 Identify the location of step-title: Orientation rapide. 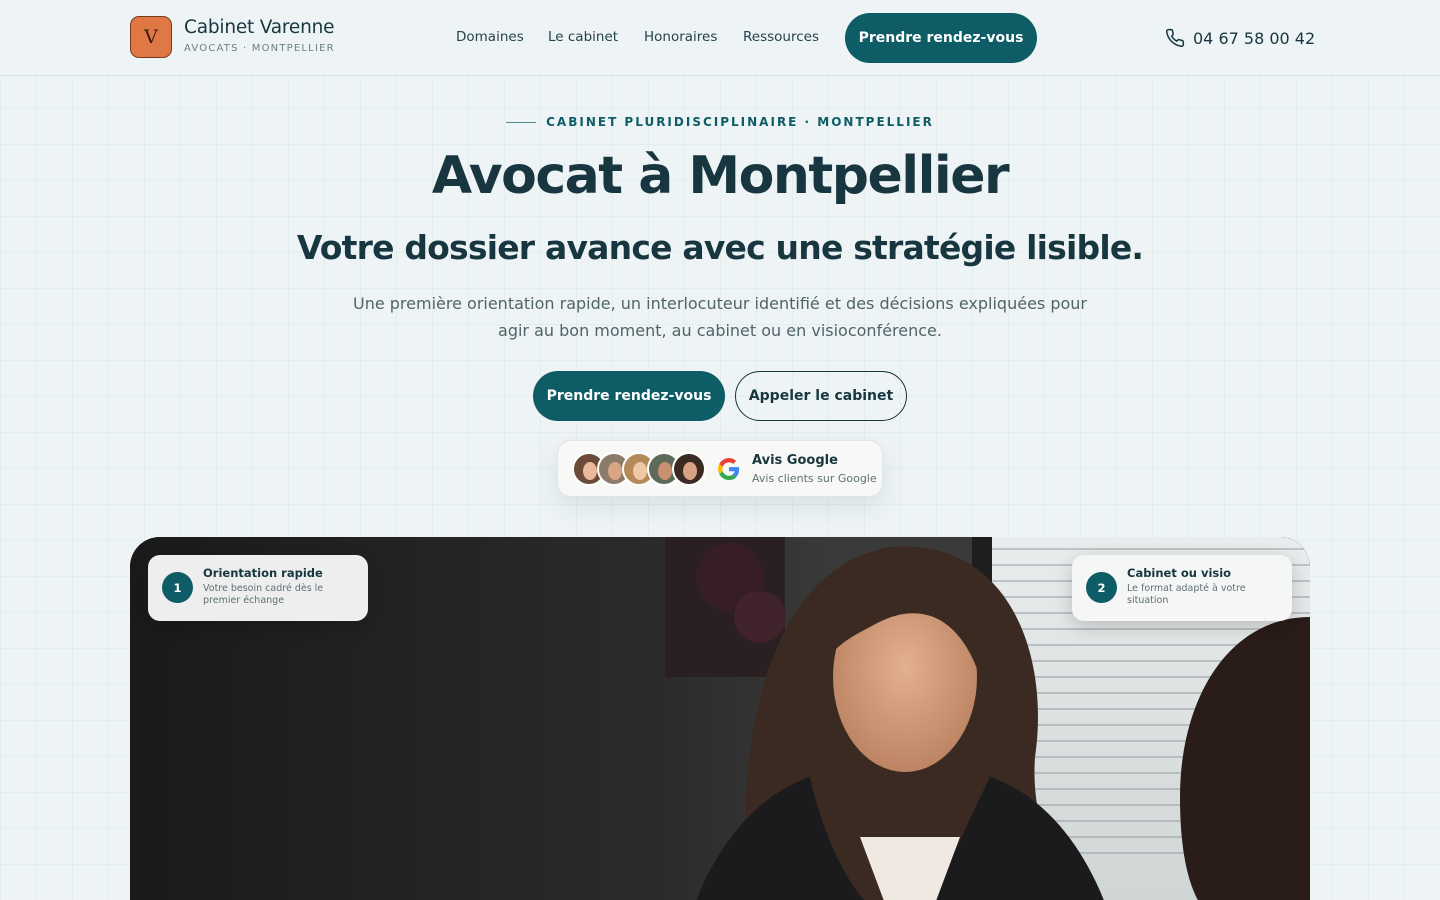
(263, 573).